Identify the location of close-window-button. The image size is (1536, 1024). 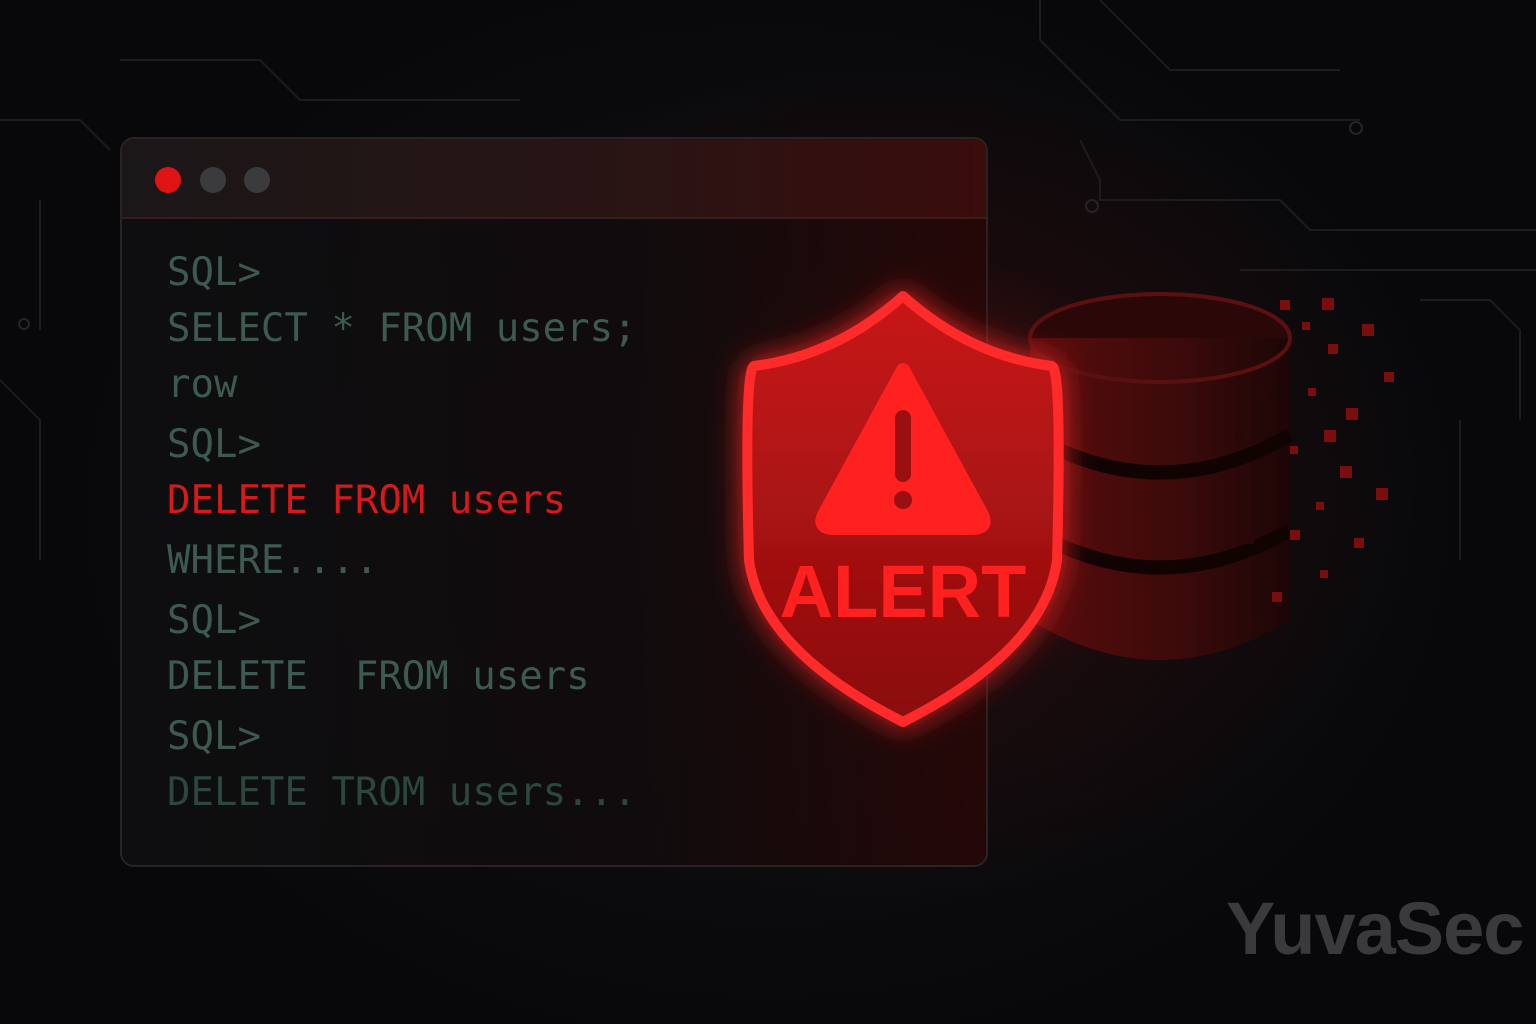
(168, 180).